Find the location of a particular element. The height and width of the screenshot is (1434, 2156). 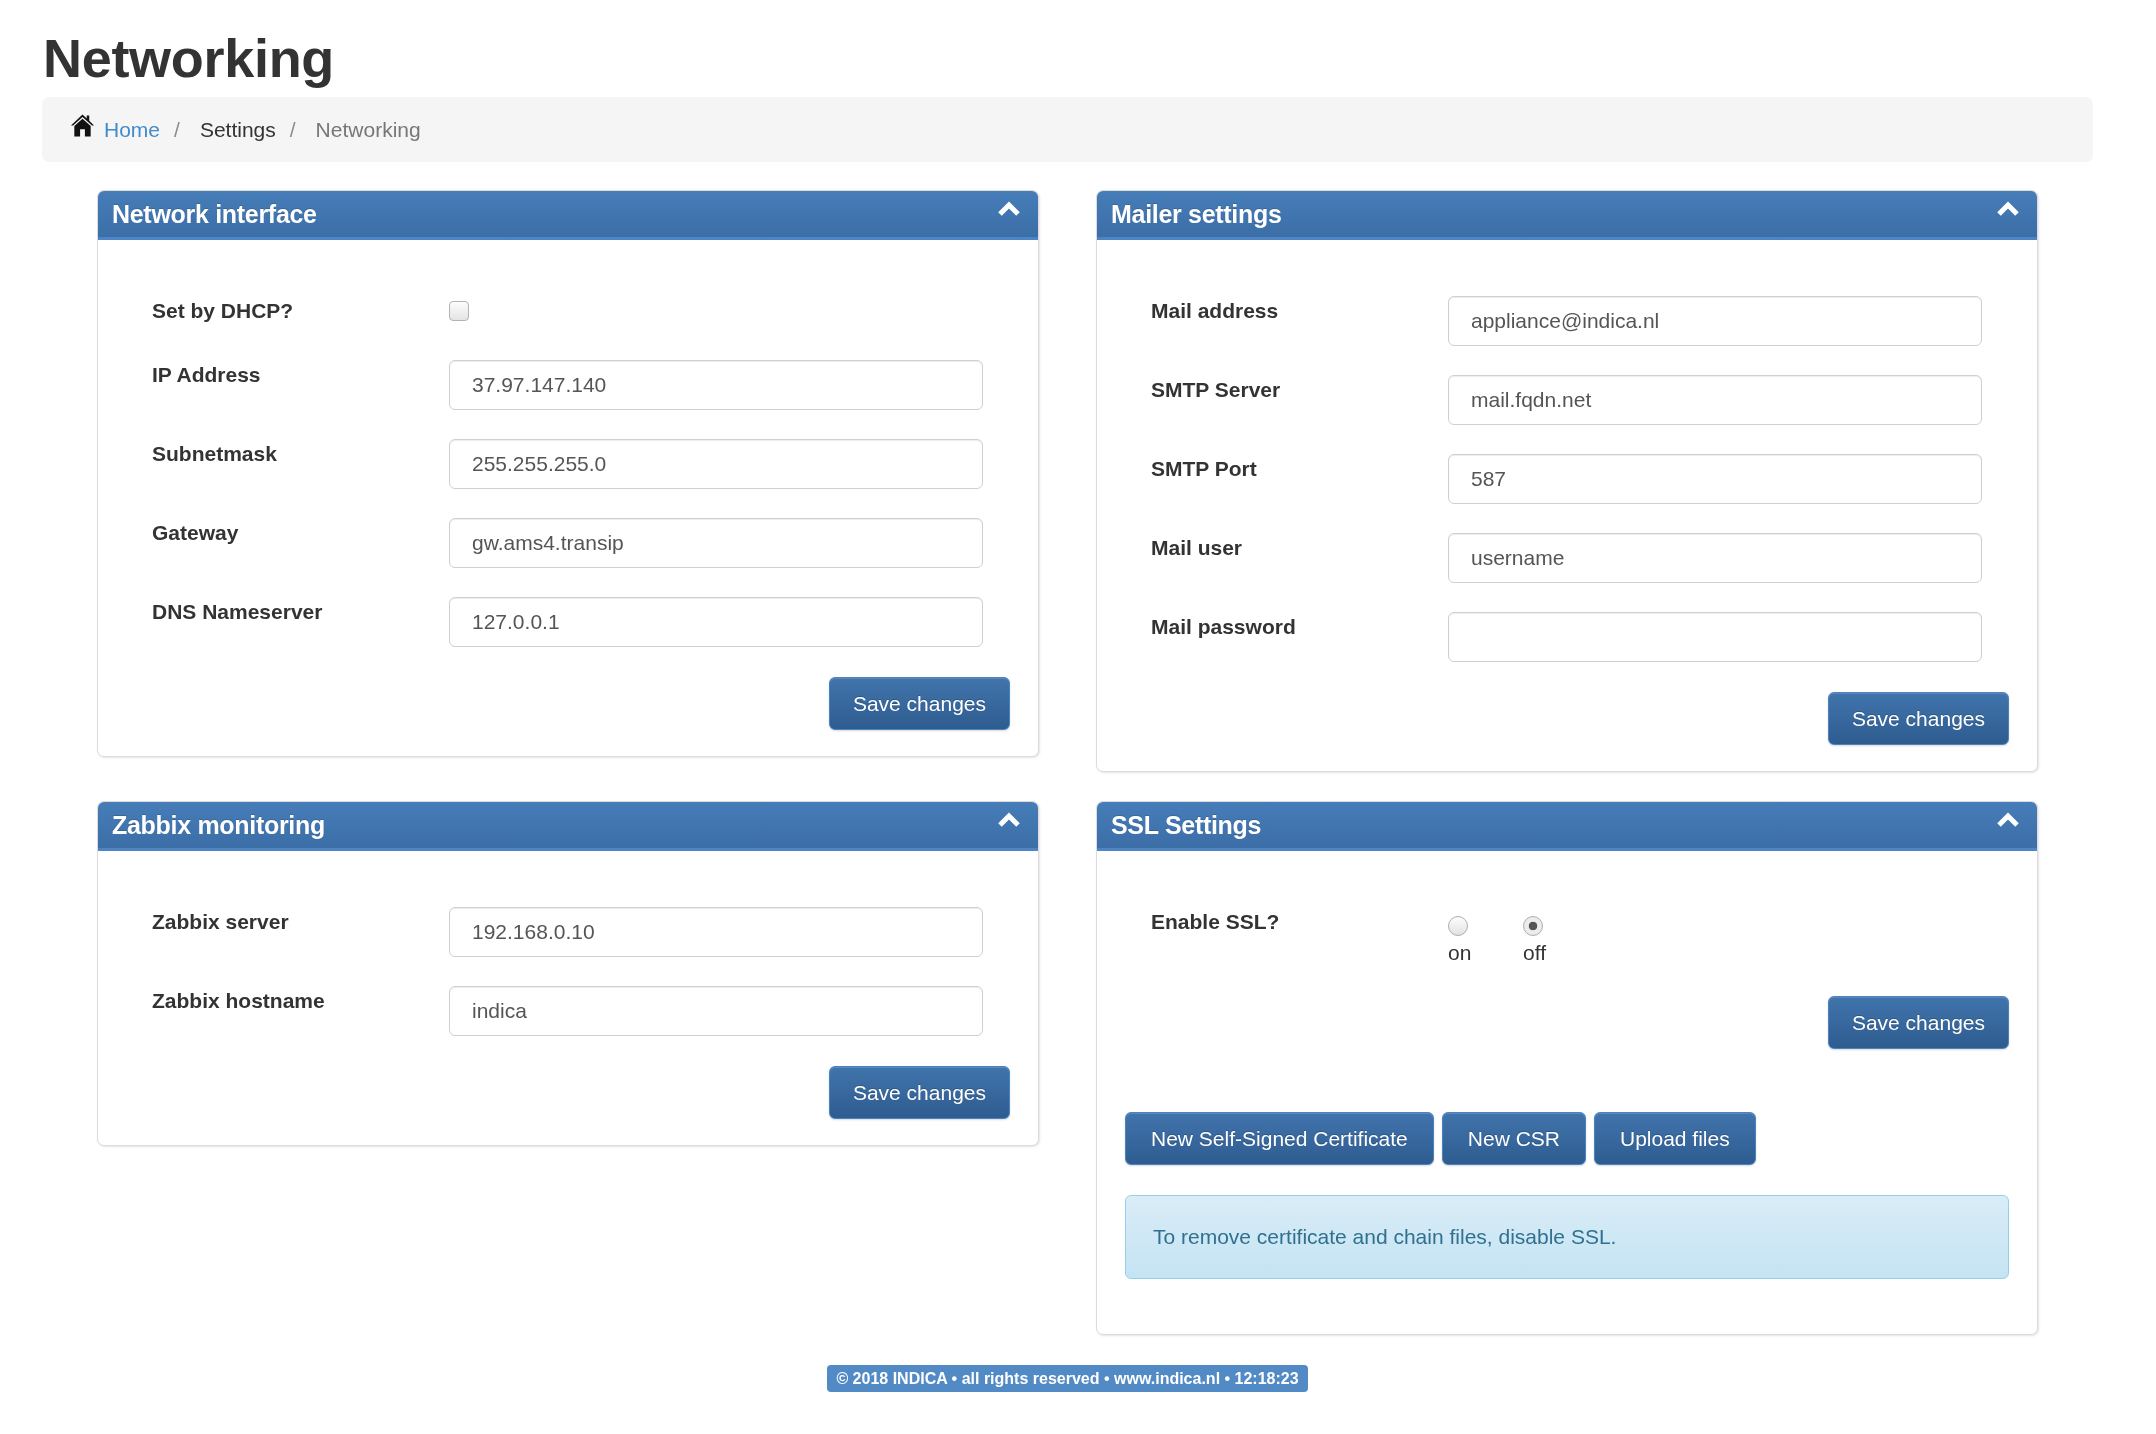

field-label: Enable SSL? is located at coordinates (1216, 922).